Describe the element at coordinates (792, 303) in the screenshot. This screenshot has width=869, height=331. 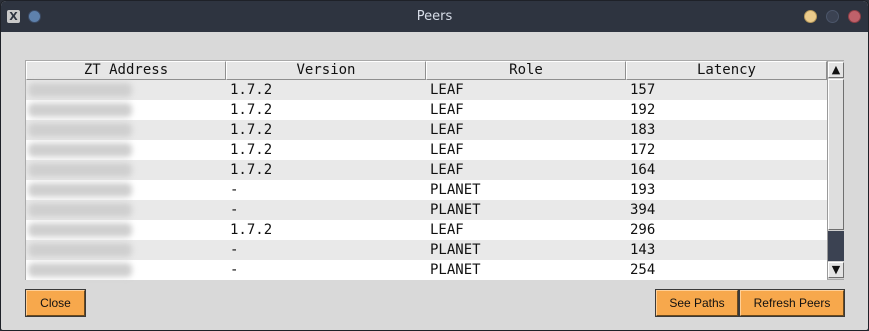
I see `refresh-peers-button: Refresh Peers` at that location.